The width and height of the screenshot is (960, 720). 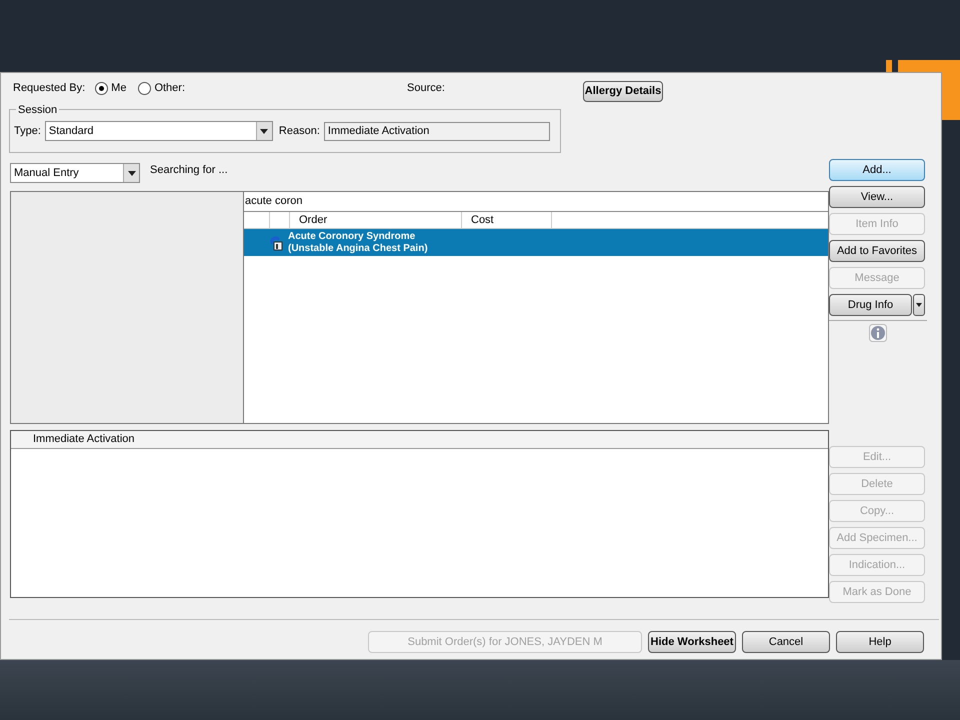 What do you see at coordinates (276, 242) in the screenshot?
I see `order-set-icon` at bounding box center [276, 242].